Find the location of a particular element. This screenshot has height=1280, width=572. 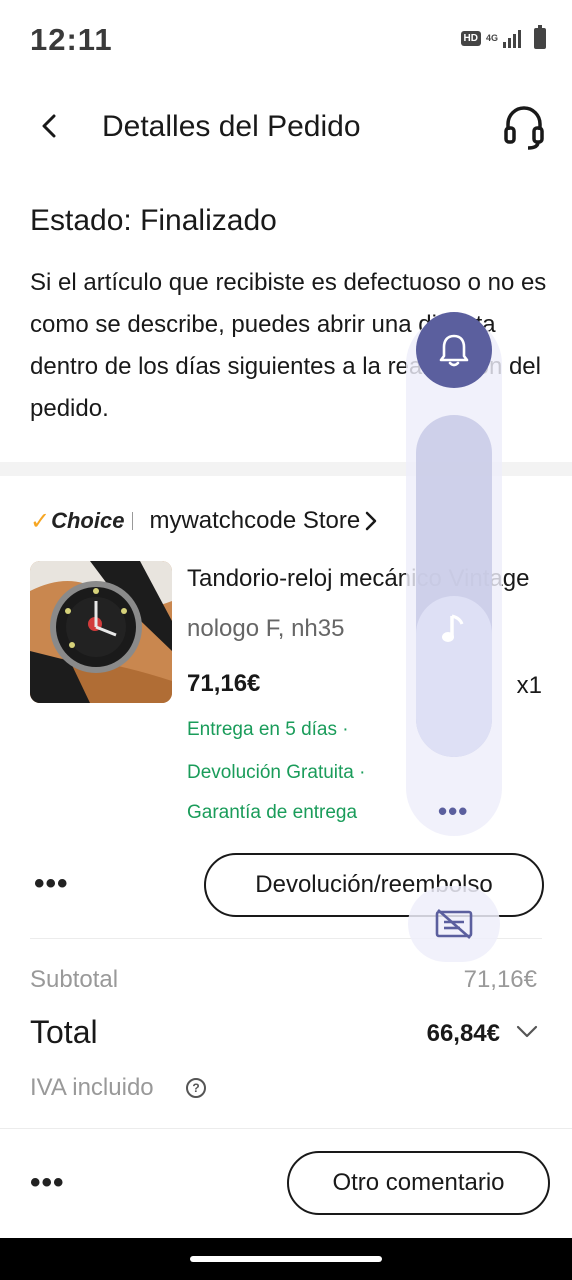

subtotal-value: 71,16€ is located at coordinates (500, 979).